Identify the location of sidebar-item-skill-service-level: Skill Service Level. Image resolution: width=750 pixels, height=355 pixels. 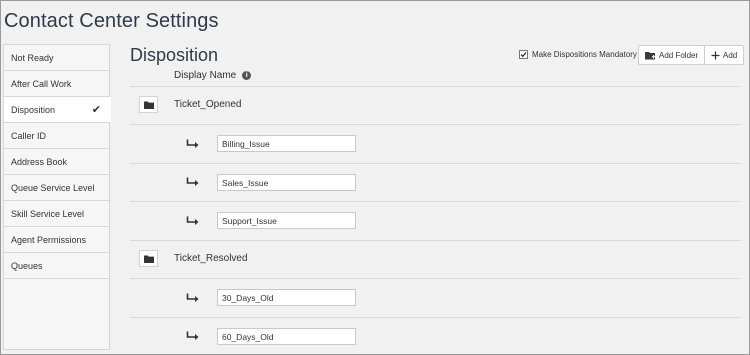
(56, 214).